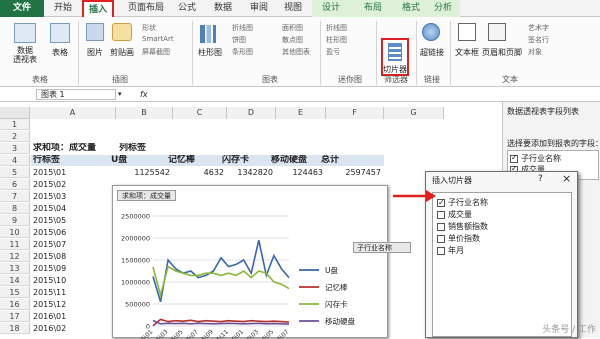 The height and width of the screenshot is (339, 600). Describe the element at coordinates (73, 208) in the screenshot. I see `cell: 2015\04` at that location.